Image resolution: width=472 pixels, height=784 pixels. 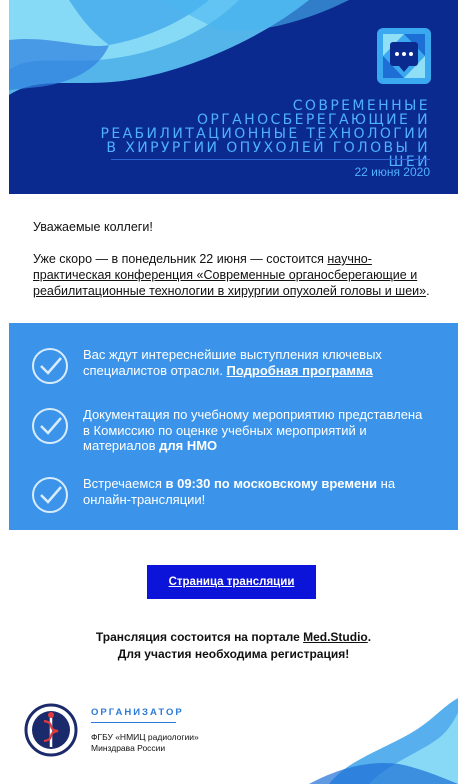 I want to click on organizer-divider, so click(x=133, y=722).